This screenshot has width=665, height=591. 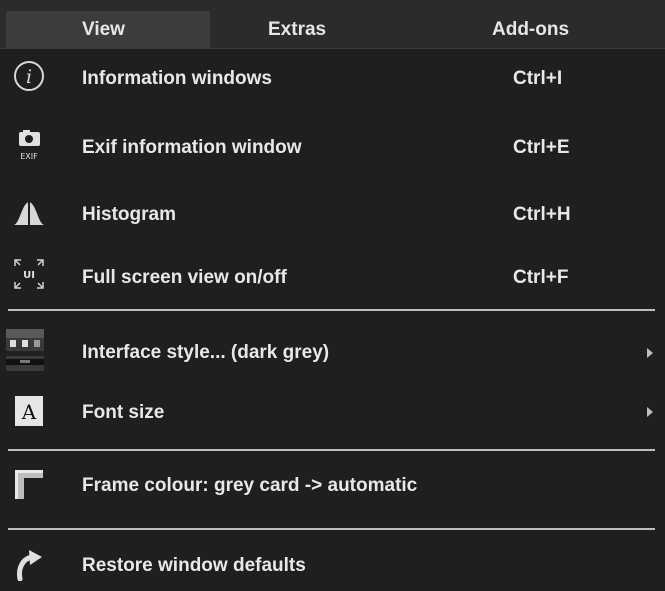 I want to click on frame-colour-icon, so click(x=29, y=484).